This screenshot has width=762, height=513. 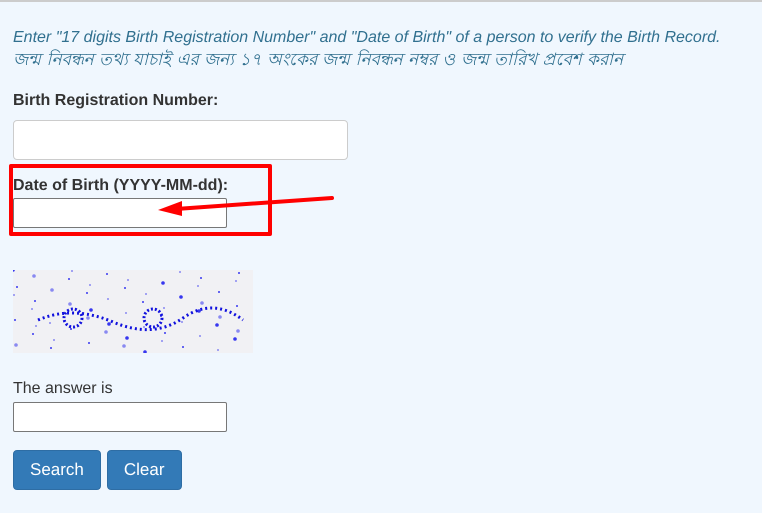 What do you see at coordinates (245, 206) in the screenshot?
I see `arrow-icon` at bounding box center [245, 206].